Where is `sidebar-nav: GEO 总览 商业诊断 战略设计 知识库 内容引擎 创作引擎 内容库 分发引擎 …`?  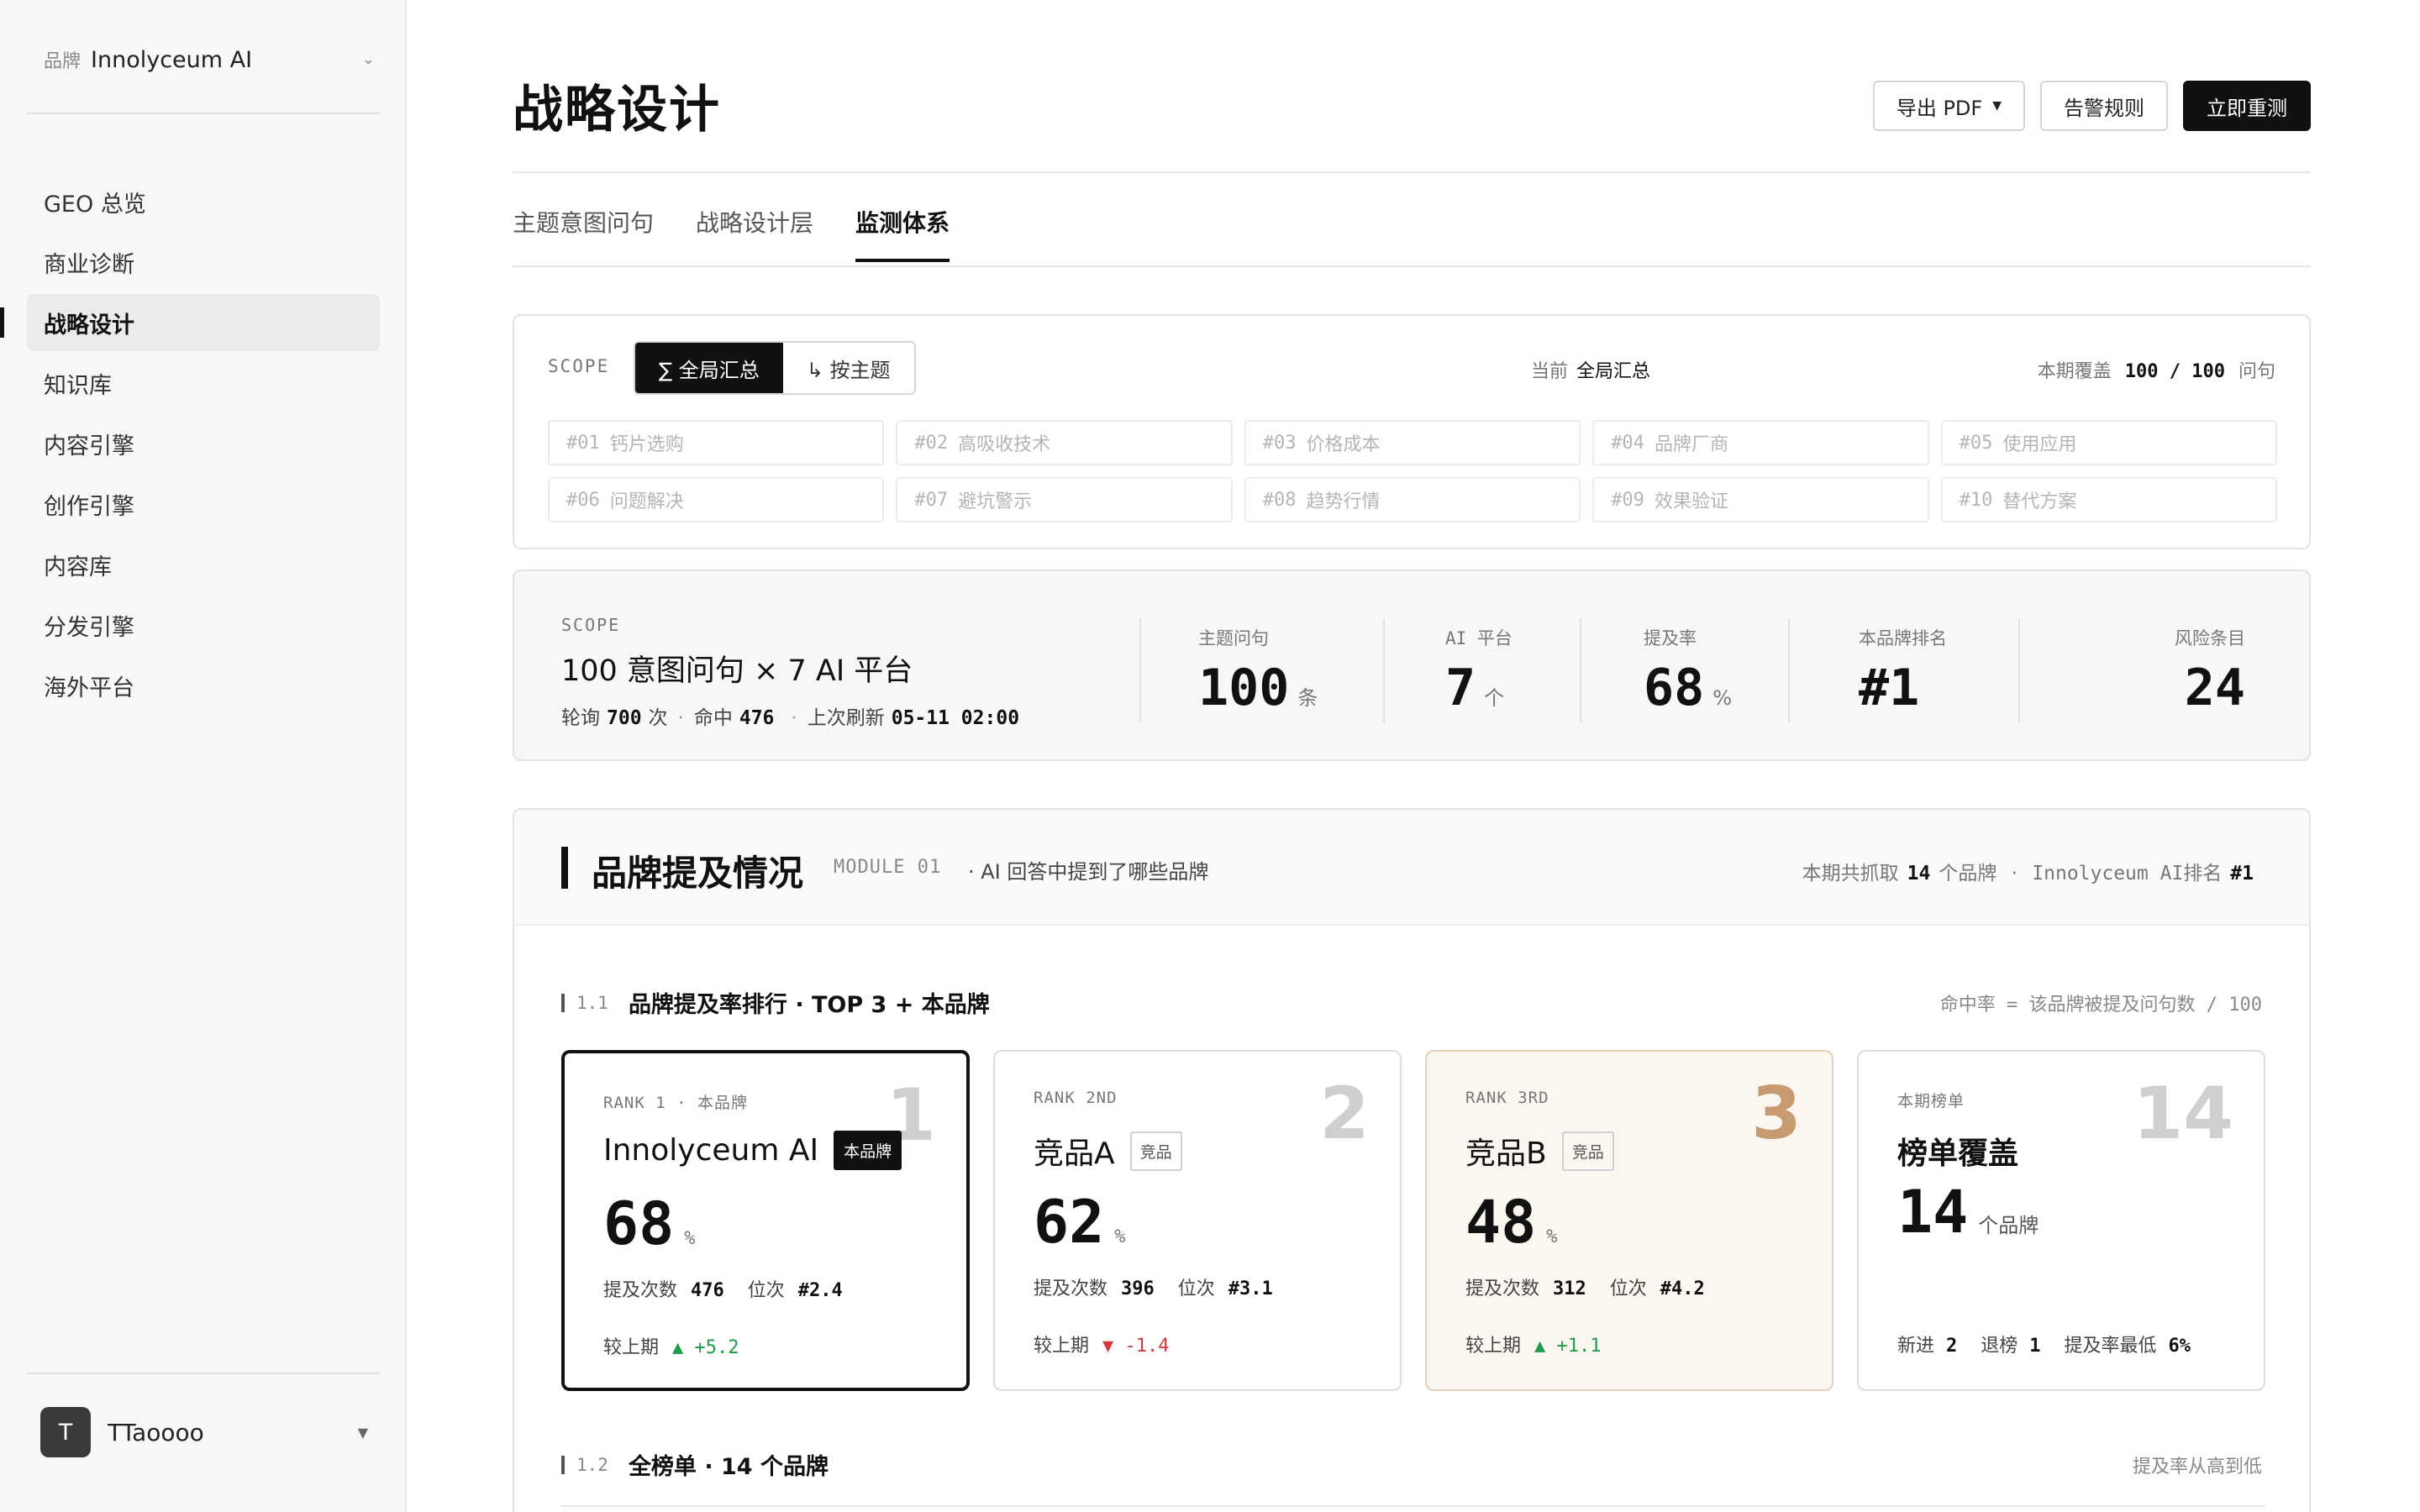 sidebar-nav: GEO 总览 商业诊断 战略设计 知识库 内容引擎 创作引擎 内容库 分发引擎 … is located at coordinates (190, 445).